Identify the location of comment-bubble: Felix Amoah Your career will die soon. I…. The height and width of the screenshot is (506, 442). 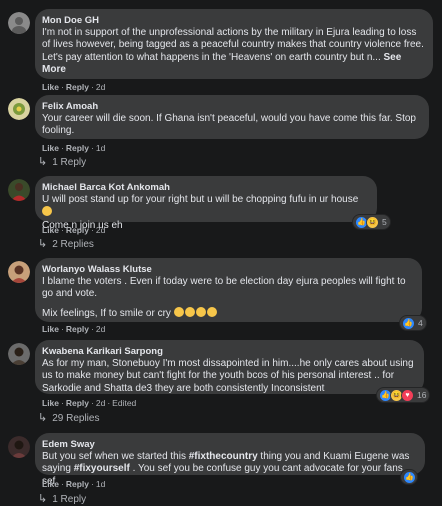
(232, 117).